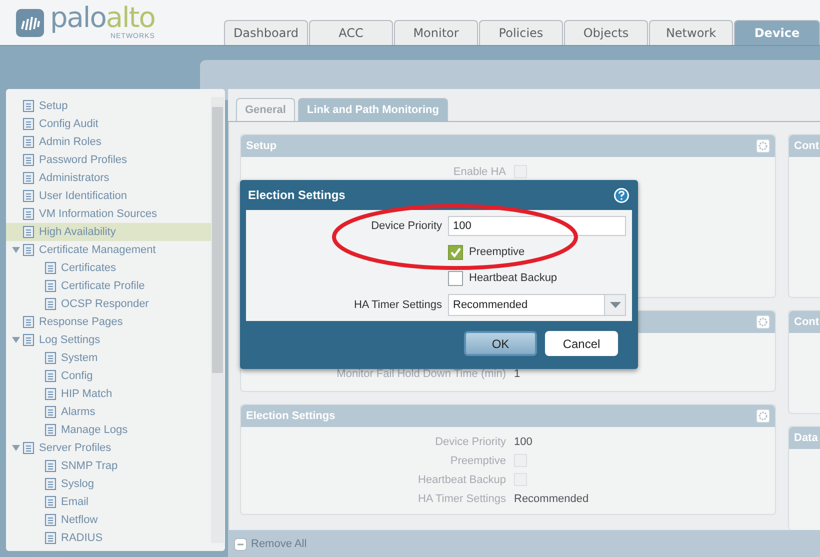 Image resolution: width=820 pixels, height=557 pixels. I want to click on tree-item: Response Pages, so click(108, 322).